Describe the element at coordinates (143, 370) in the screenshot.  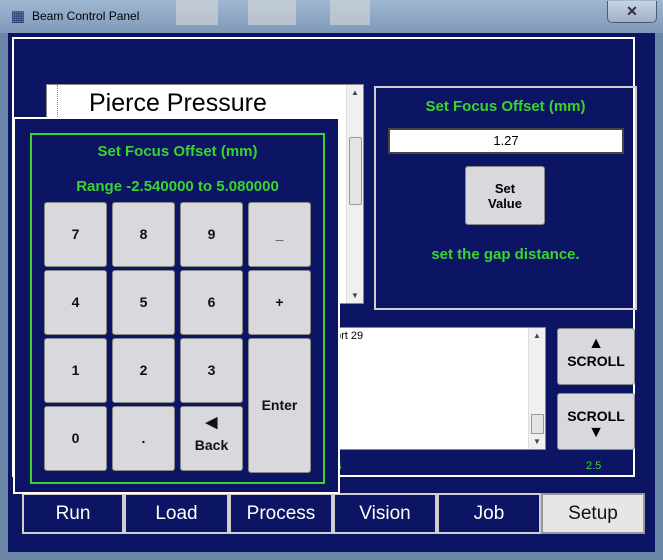
I see `key-2: 2` at that location.